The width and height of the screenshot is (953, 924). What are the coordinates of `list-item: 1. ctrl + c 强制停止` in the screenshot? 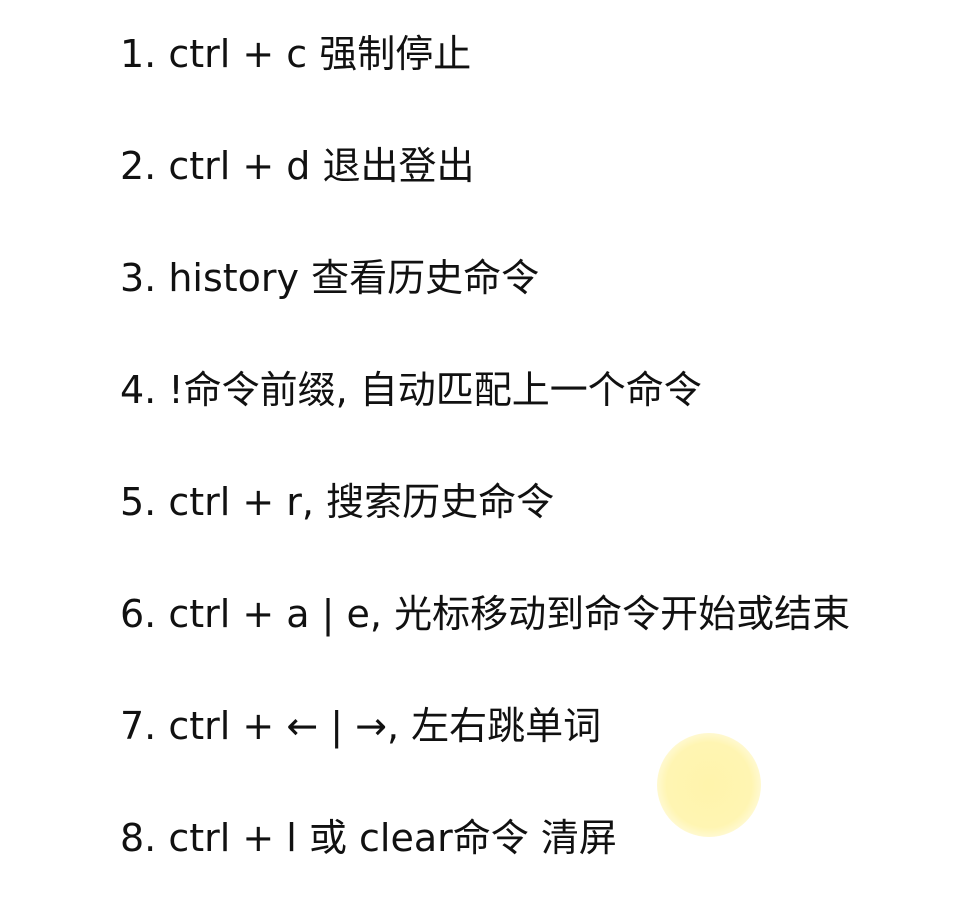 It's located at (296, 54).